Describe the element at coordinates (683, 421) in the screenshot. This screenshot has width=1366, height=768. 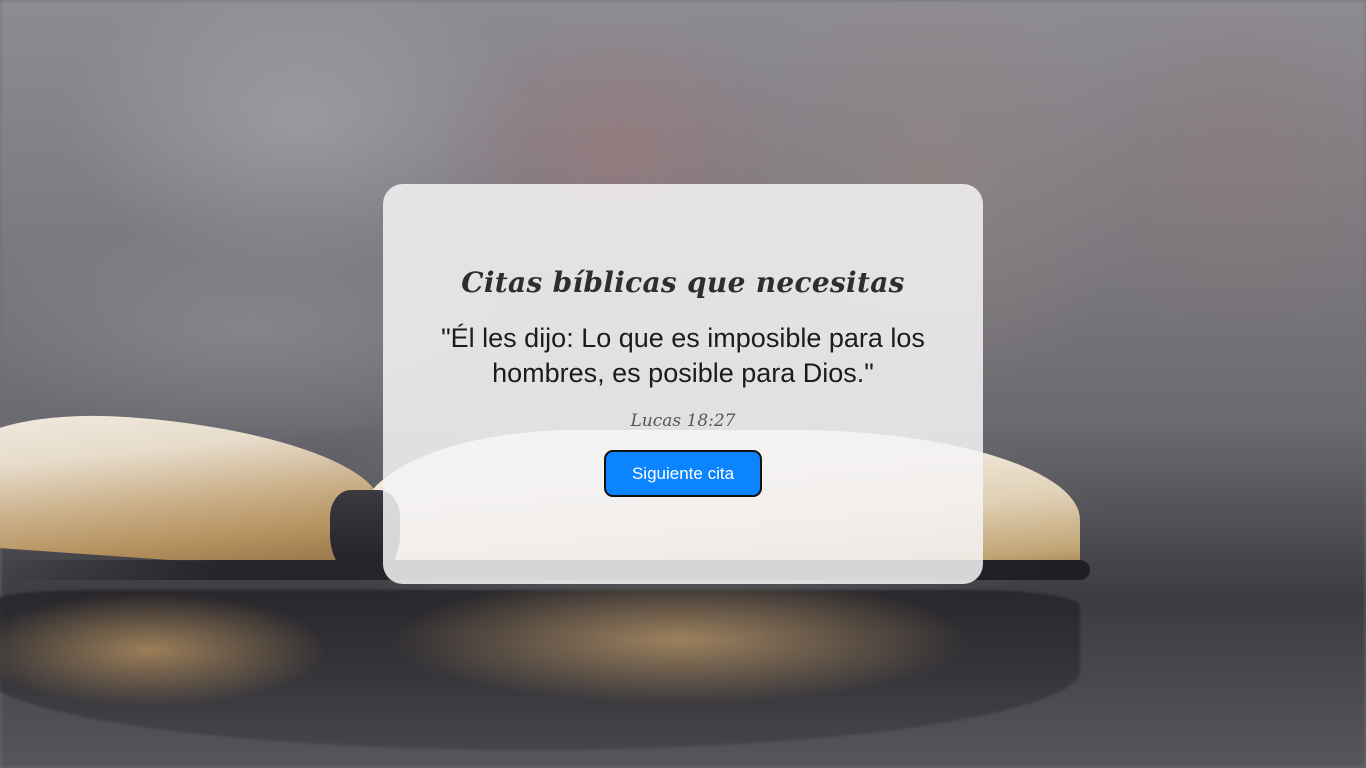
I see `quote-reference: Lucas 18:27` at that location.